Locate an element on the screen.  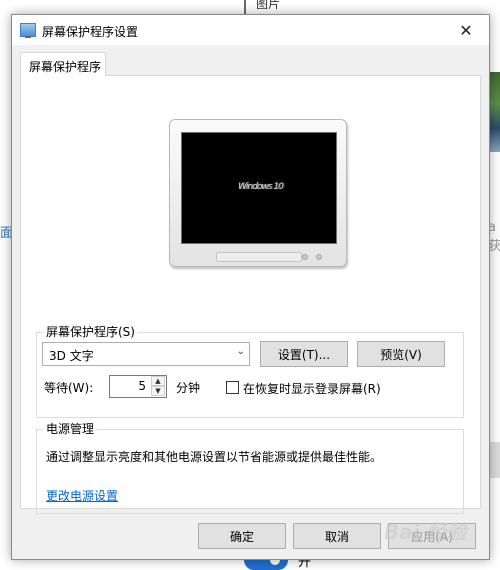
close-button: ✕ is located at coordinates (466, 30).